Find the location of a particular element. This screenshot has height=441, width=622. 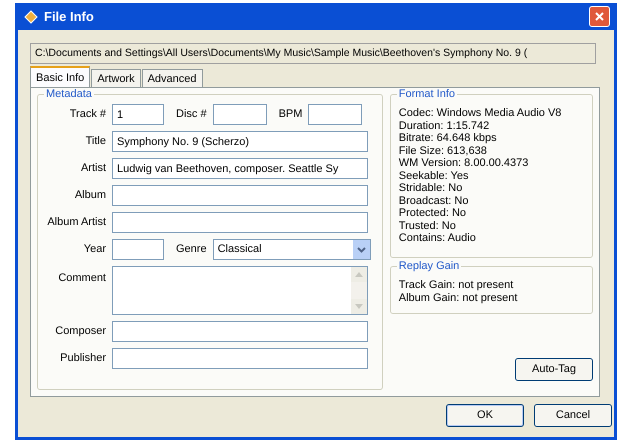

cancel-button: Cancel is located at coordinates (573, 415).